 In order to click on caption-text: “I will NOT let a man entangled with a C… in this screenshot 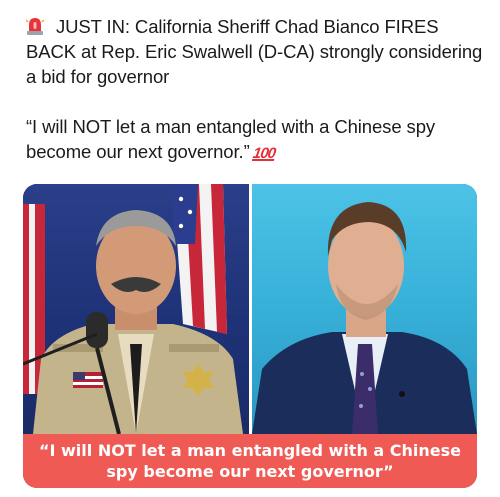, I will do `click(250, 461)`.